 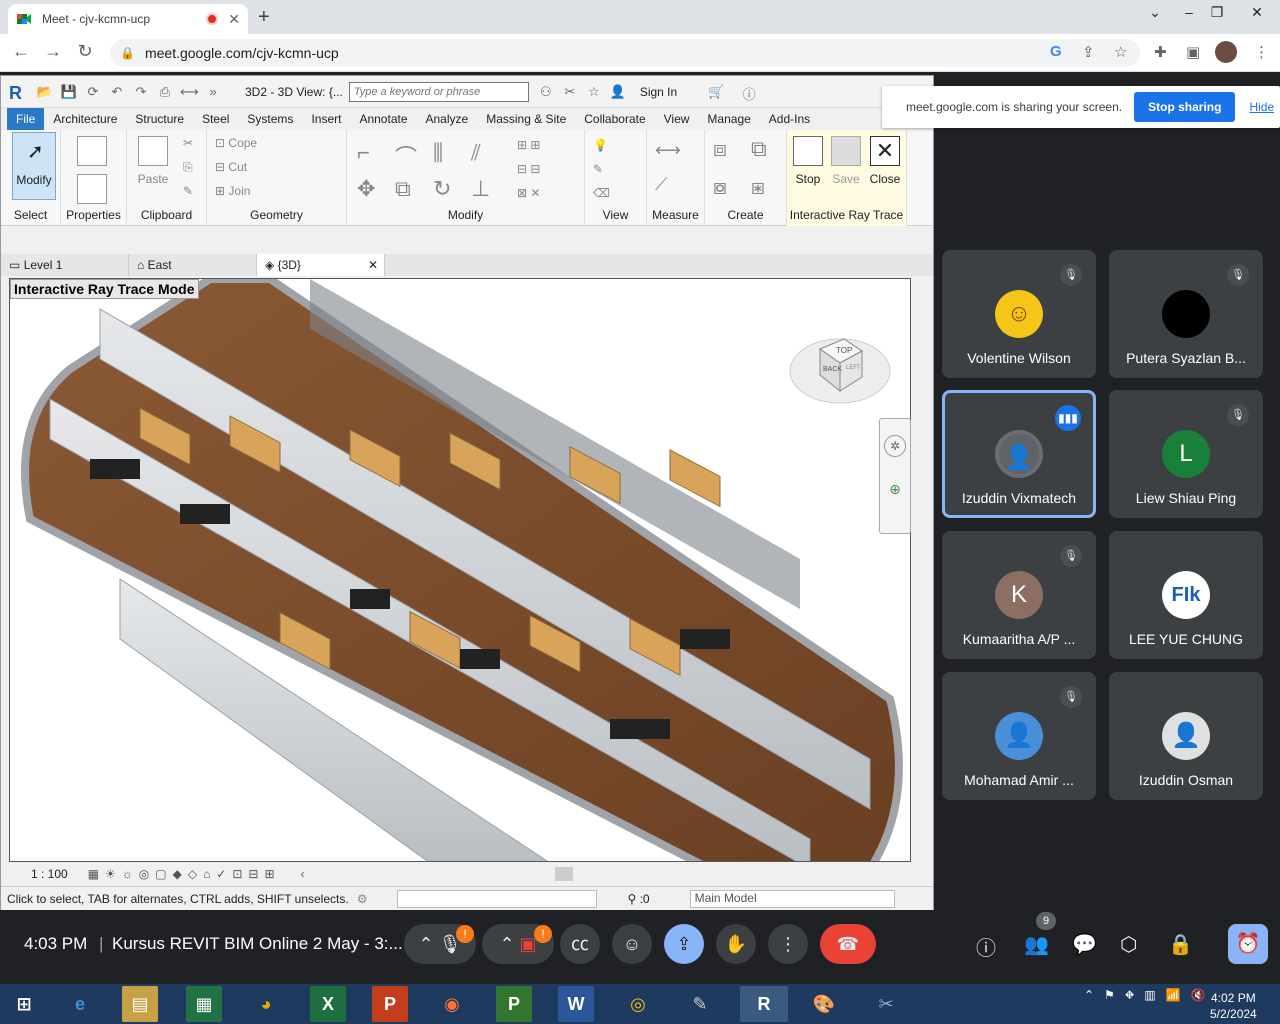 I want to click on extensions-icon: ✚, so click(x=1160, y=52).